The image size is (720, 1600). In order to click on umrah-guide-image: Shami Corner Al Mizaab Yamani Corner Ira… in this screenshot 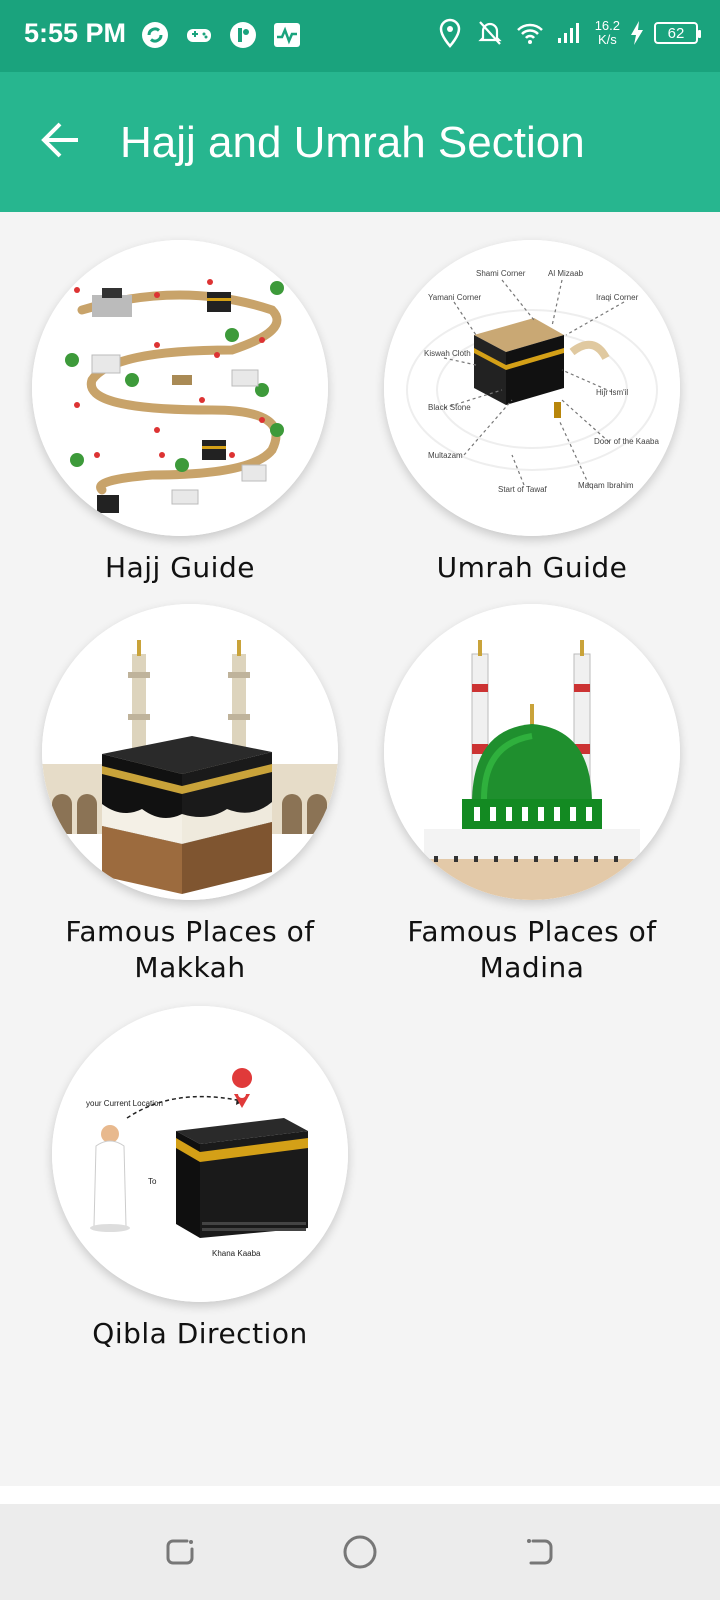, I will do `click(532, 388)`.